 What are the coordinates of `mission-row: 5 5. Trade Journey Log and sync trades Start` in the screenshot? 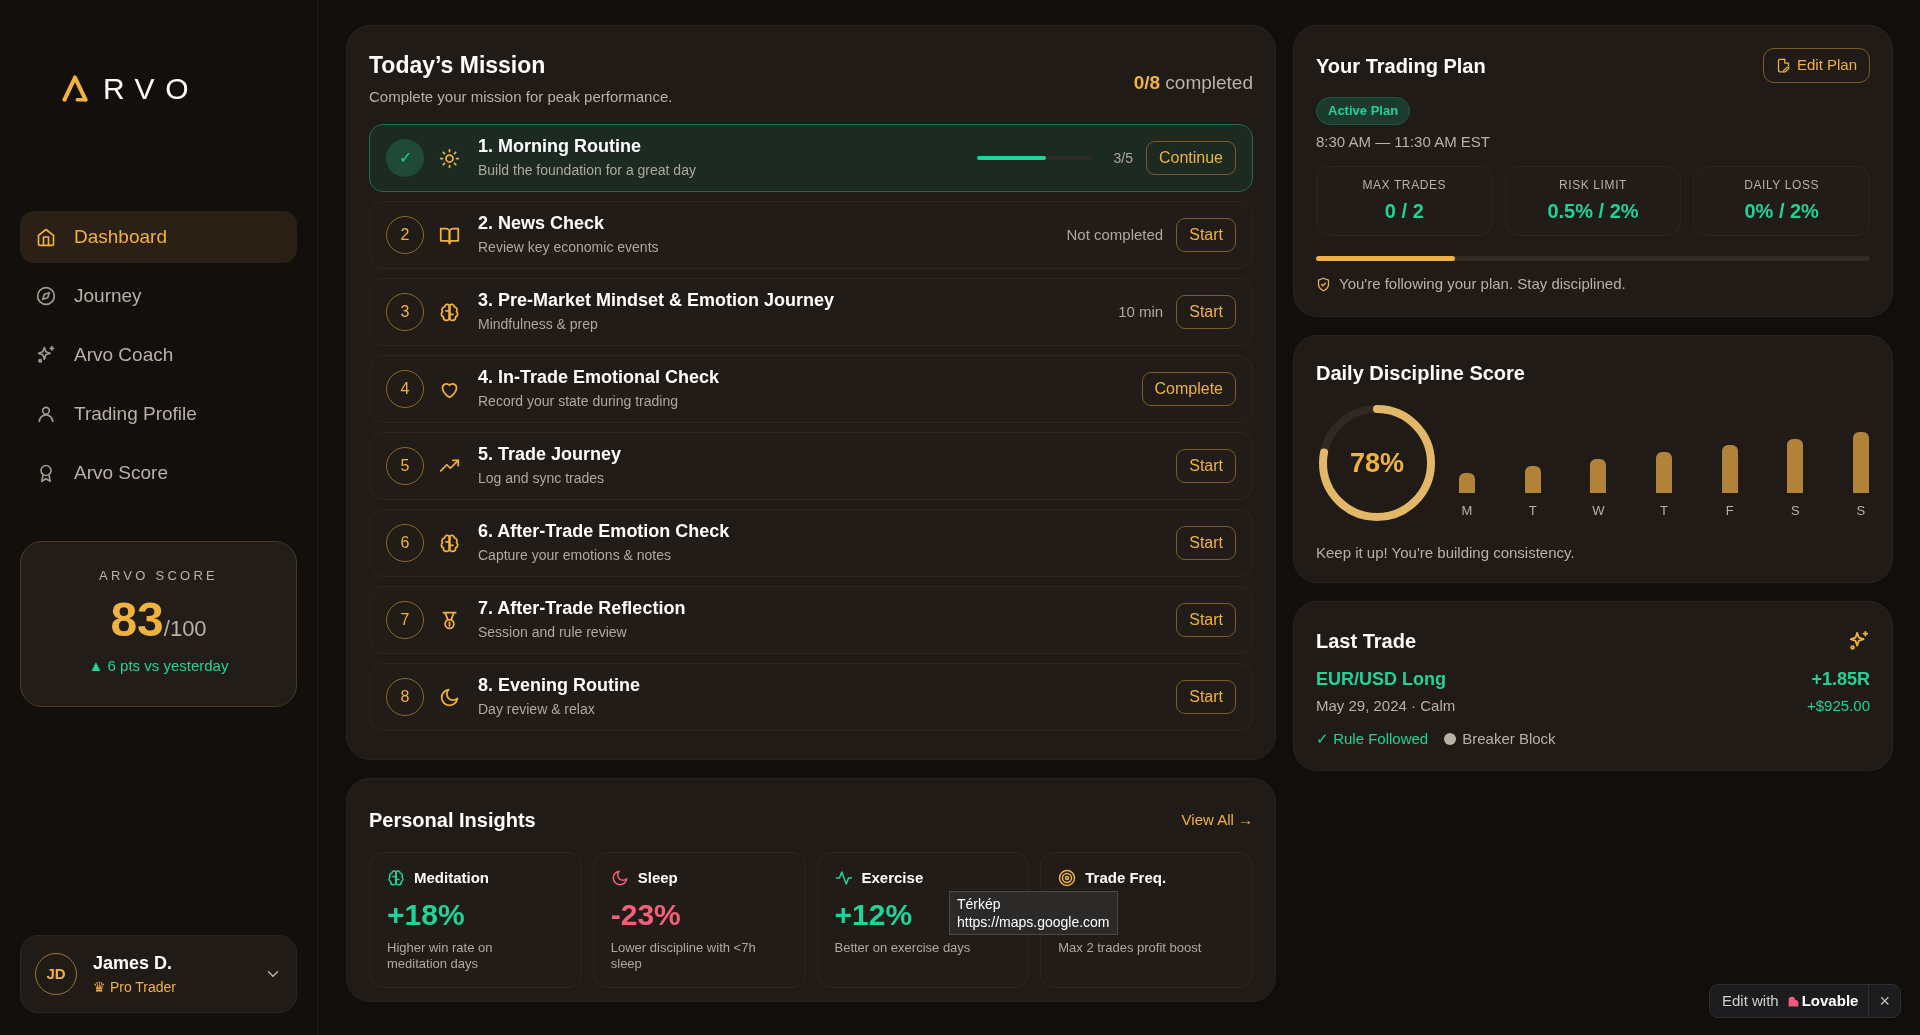 It's located at (811, 466).